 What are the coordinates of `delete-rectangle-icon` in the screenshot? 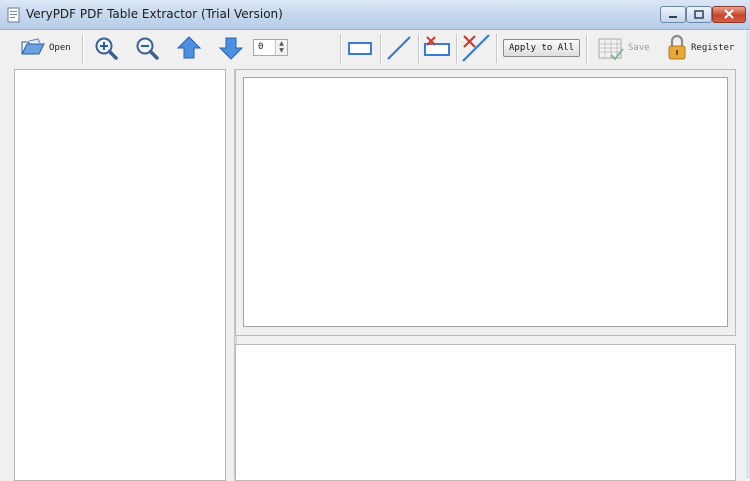 It's located at (437, 46).